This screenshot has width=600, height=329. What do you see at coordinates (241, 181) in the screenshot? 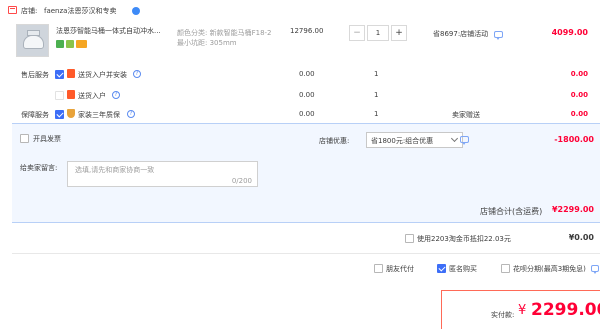
I see `message-counter: 0/200` at bounding box center [241, 181].